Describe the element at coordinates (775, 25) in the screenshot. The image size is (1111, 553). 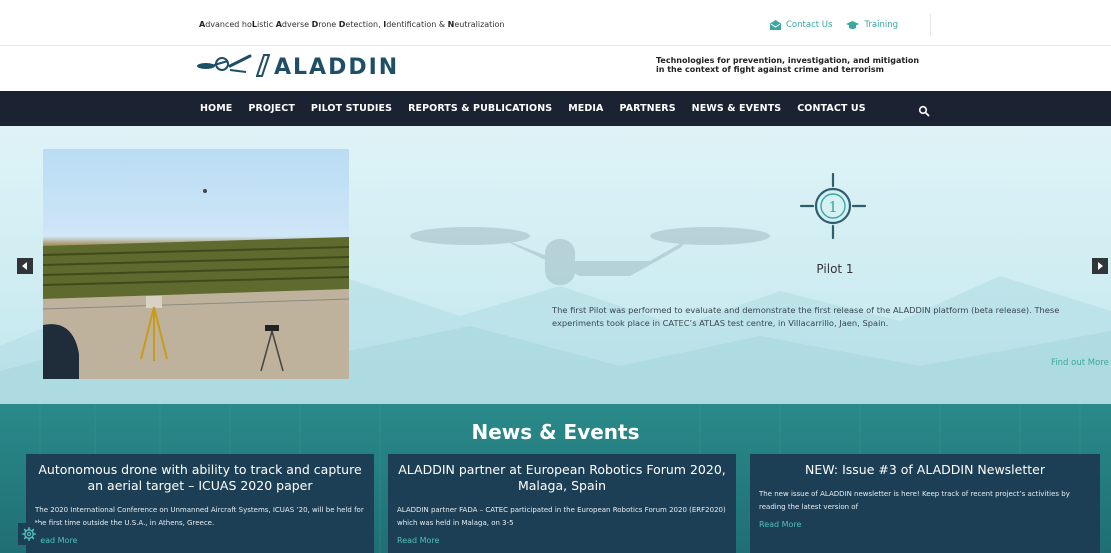
I see `envelope-icon` at that location.